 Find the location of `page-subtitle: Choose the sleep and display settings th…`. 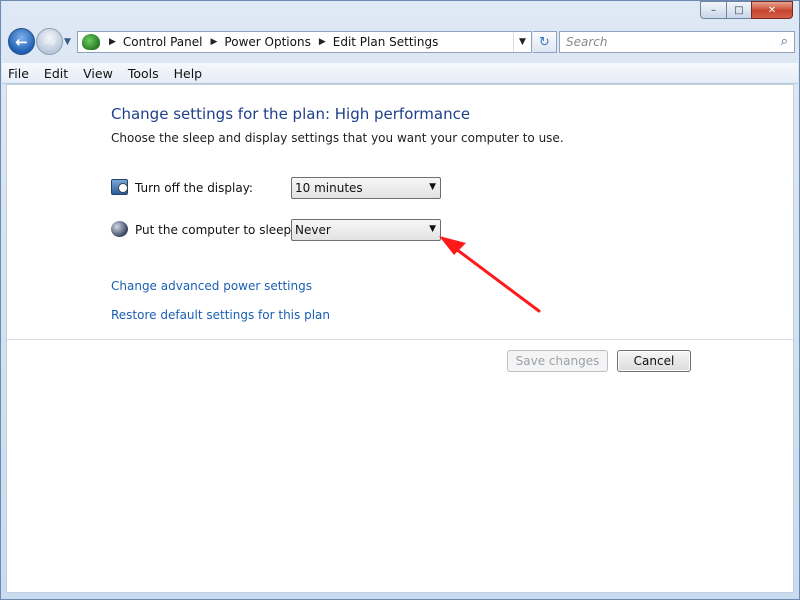

page-subtitle: Choose the sleep and display settings th… is located at coordinates (337, 138).